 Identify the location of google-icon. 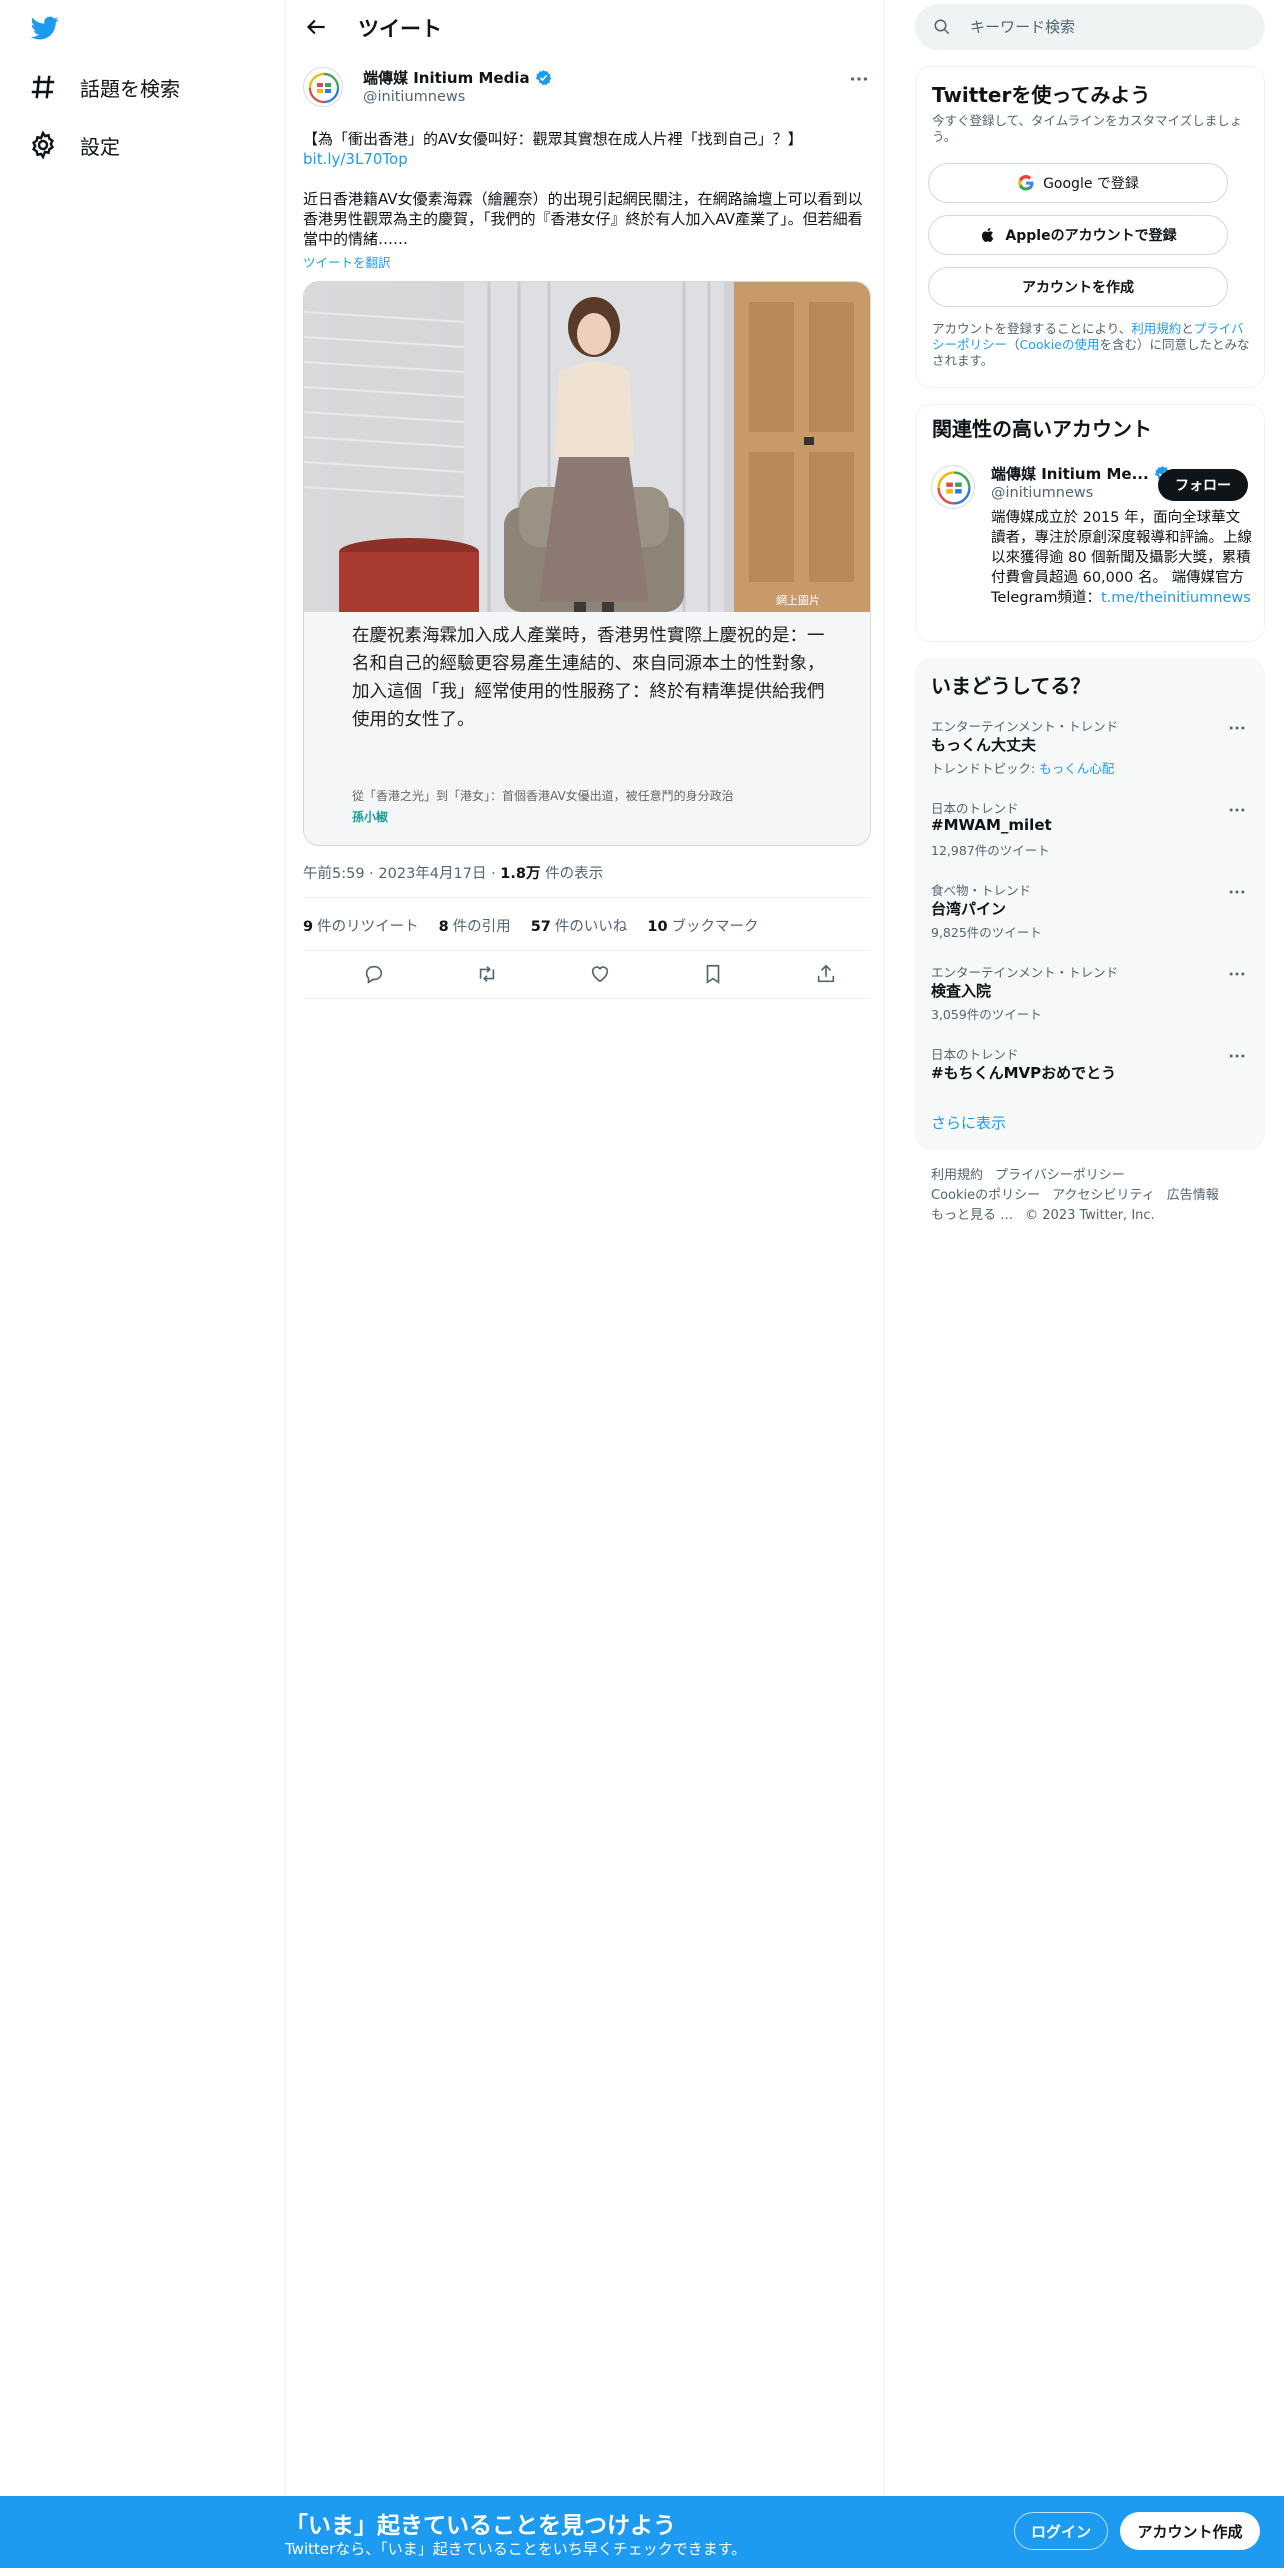
(1026, 183).